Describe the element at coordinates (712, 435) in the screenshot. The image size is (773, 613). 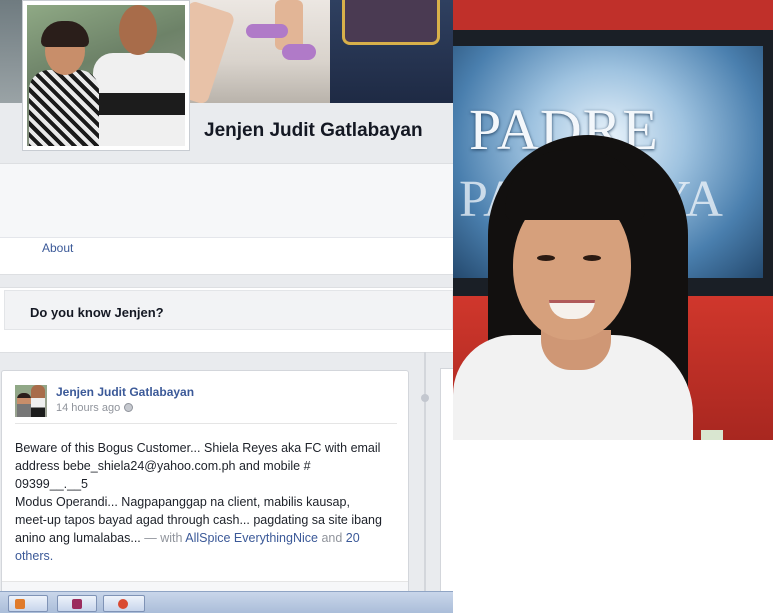
I see `background-cup` at that location.